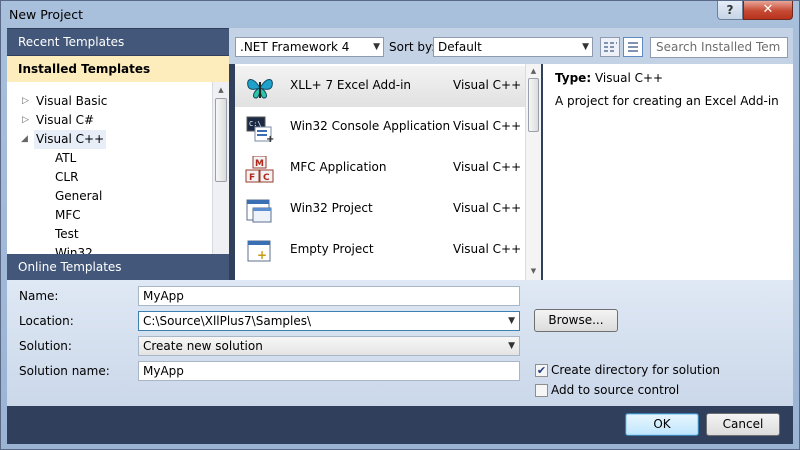  What do you see at coordinates (460, 47) in the screenshot?
I see `sort-value: Default` at bounding box center [460, 47].